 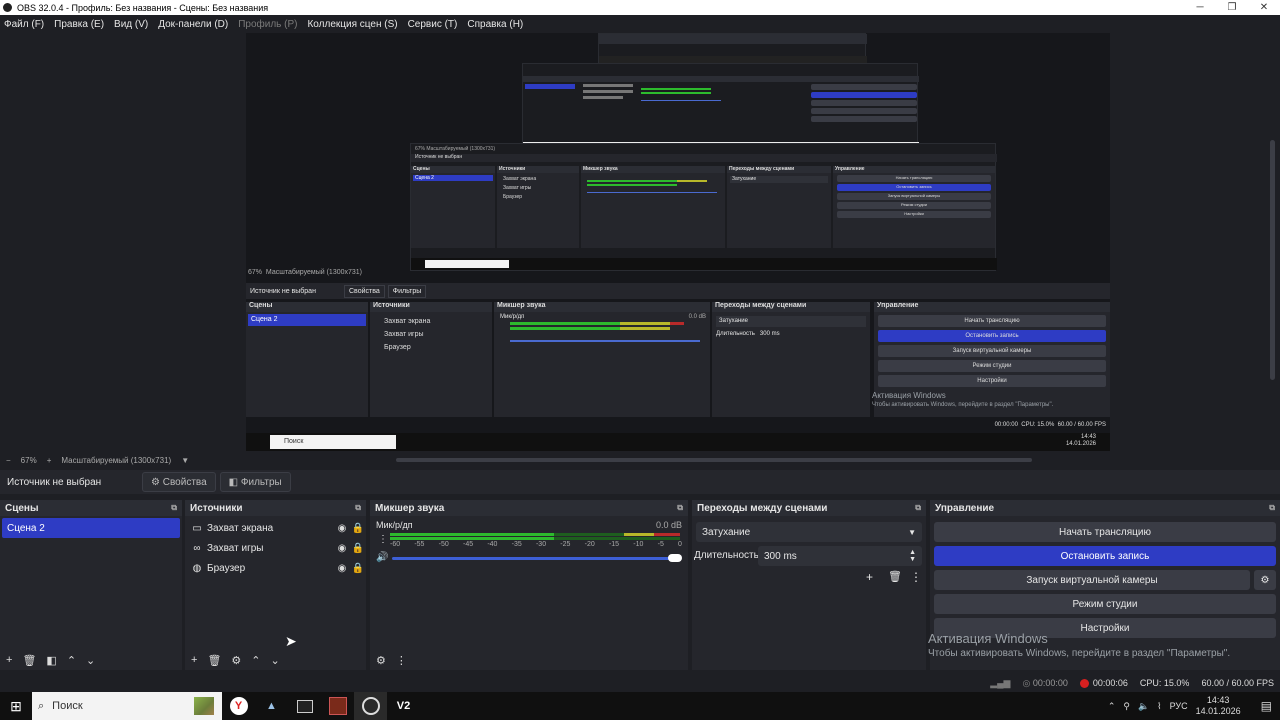 What do you see at coordinates (840, 556) in the screenshot?
I see `duration-spinbox: 300 ms ▲ ▼` at bounding box center [840, 556].